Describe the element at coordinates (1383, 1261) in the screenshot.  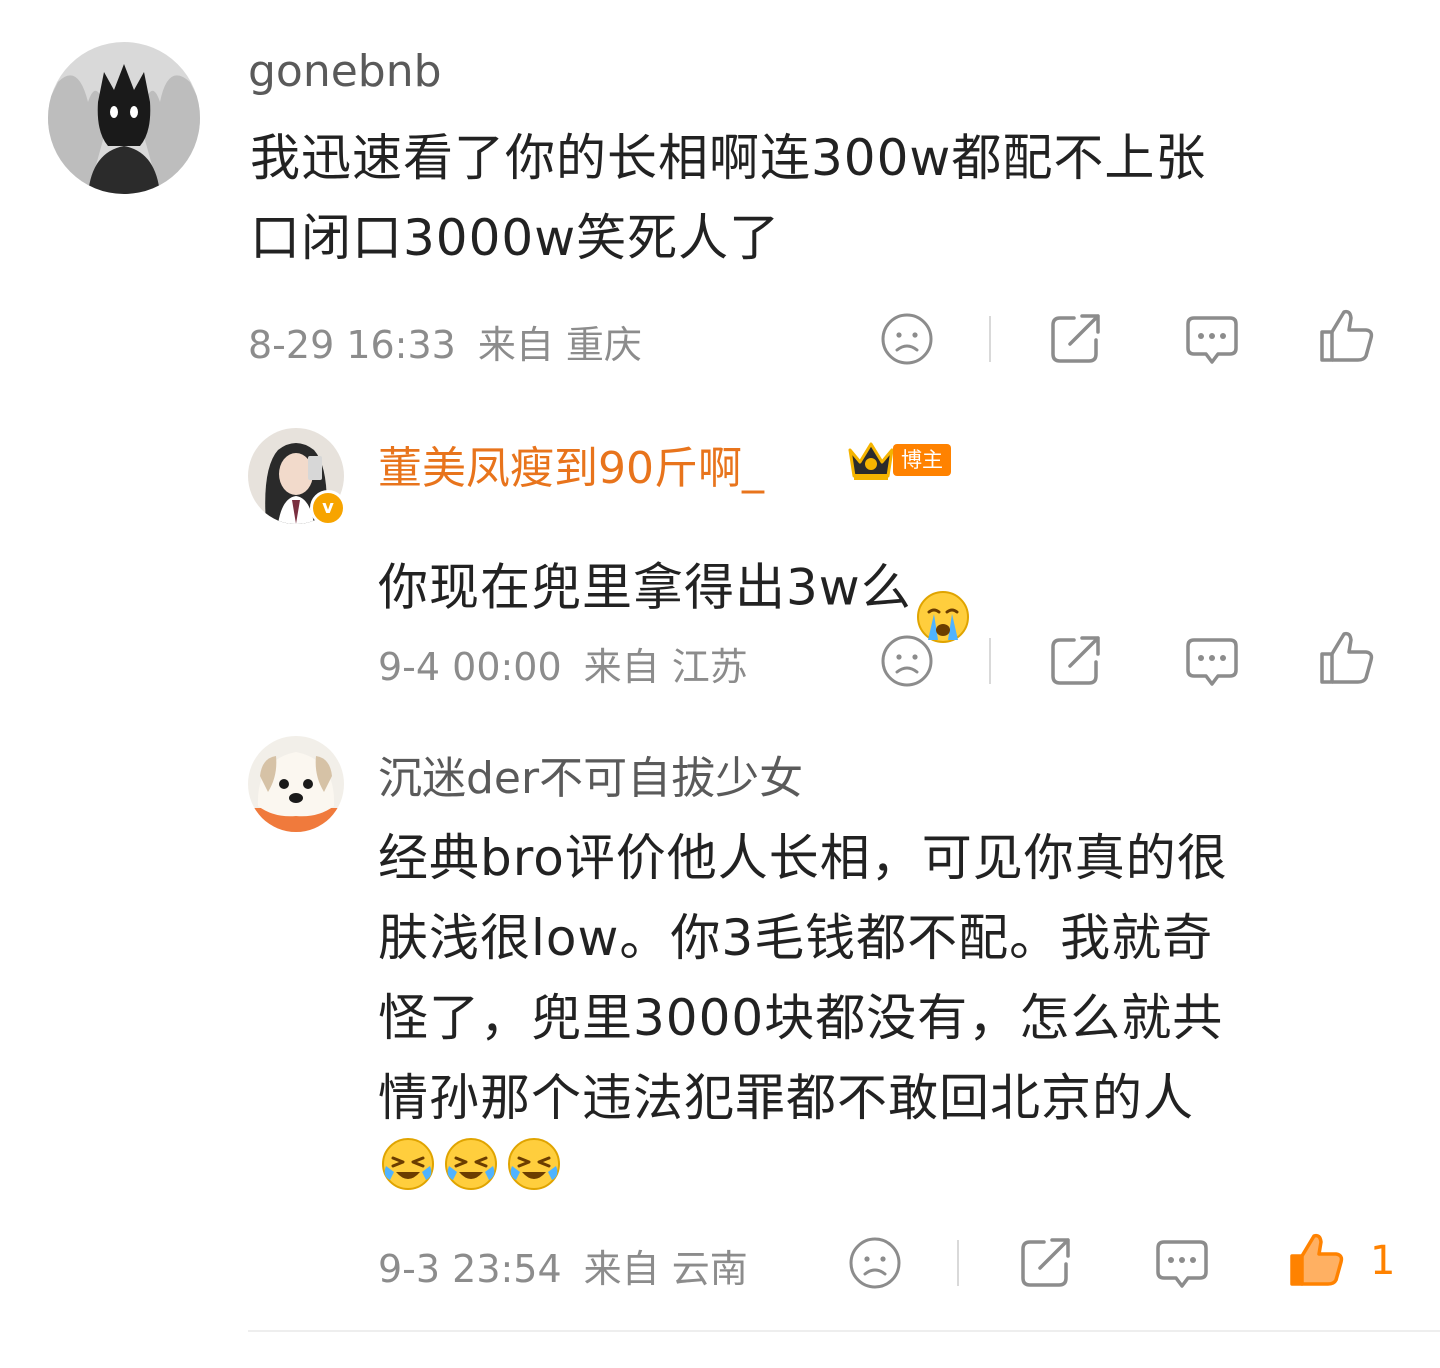
I see `like-count: 1` at that location.